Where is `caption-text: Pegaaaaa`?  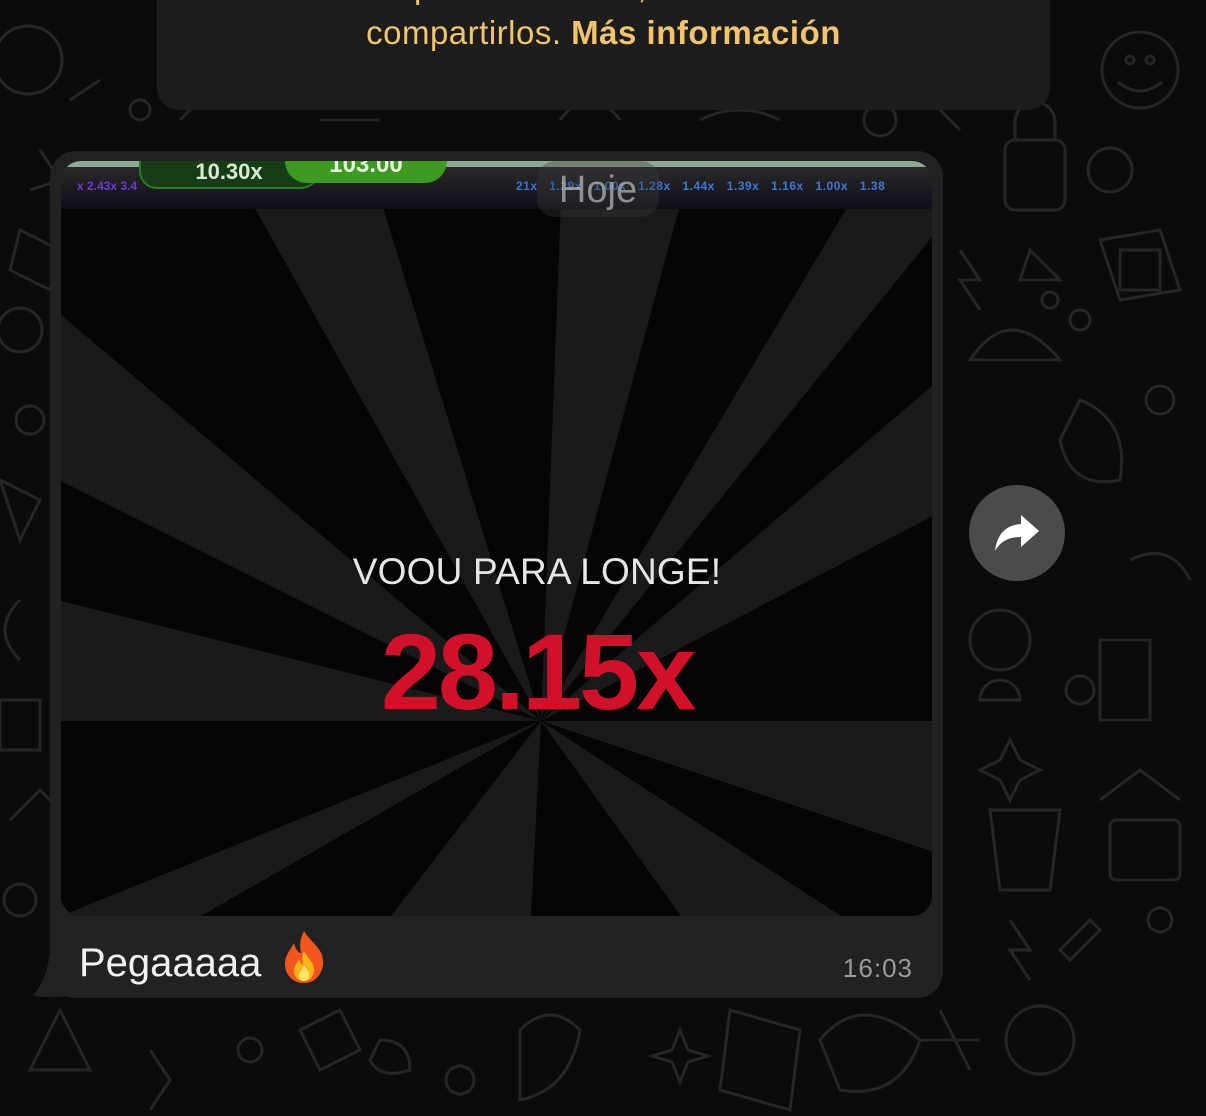
caption-text: Pegaaaaa is located at coordinates (170, 963).